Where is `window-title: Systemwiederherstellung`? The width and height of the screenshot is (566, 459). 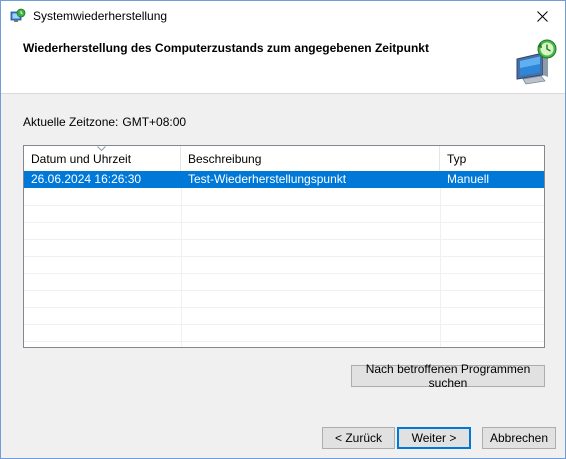
window-title: Systemwiederherstellung is located at coordinates (100, 16).